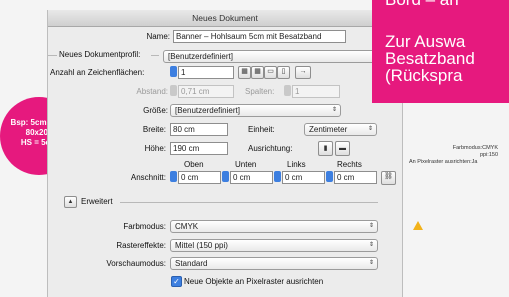 The height and width of the screenshot is (297, 509). What do you see at coordinates (328, 129) in the screenshot?
I see `unit-value: Zentimeter` at bounding box center [328, 129].